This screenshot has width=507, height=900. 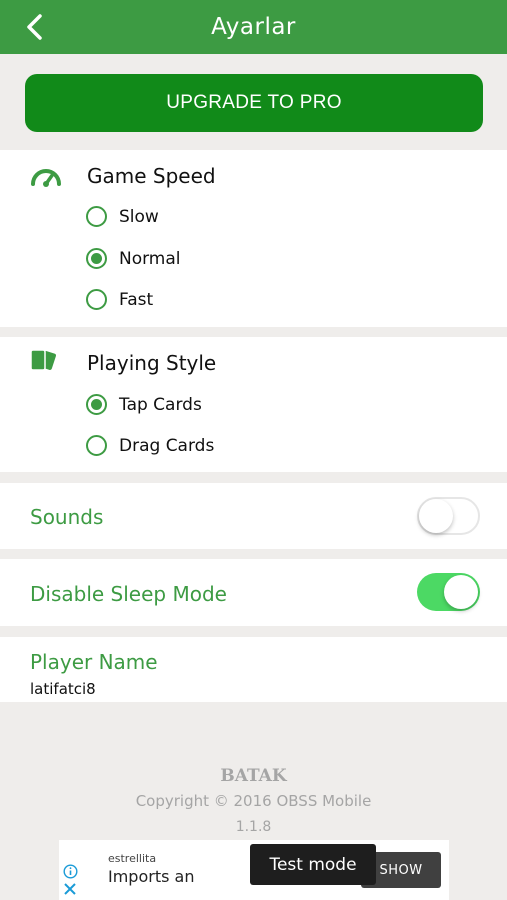 What do you see at coordinates (160, 404) in the screenshot?
I see `style-option-label: Tap Cards` at bounding box center [160, 404].